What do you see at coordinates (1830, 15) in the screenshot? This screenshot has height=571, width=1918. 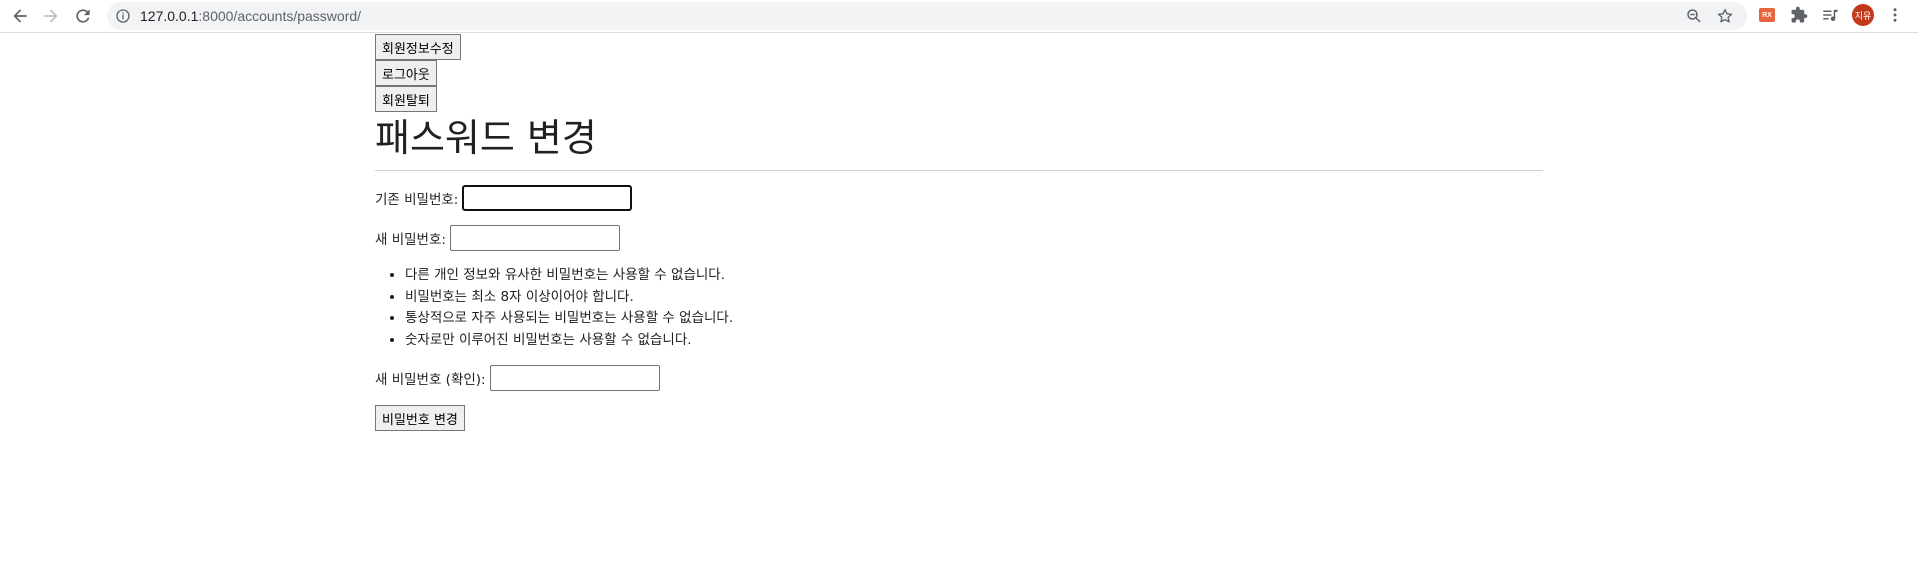 I see `reading-list-icon` at bounding box center [1830, 15].